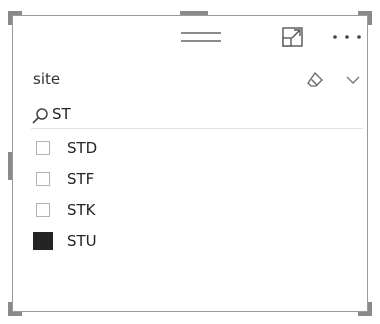  I want to click on list-item: STD, so click(193, 149).